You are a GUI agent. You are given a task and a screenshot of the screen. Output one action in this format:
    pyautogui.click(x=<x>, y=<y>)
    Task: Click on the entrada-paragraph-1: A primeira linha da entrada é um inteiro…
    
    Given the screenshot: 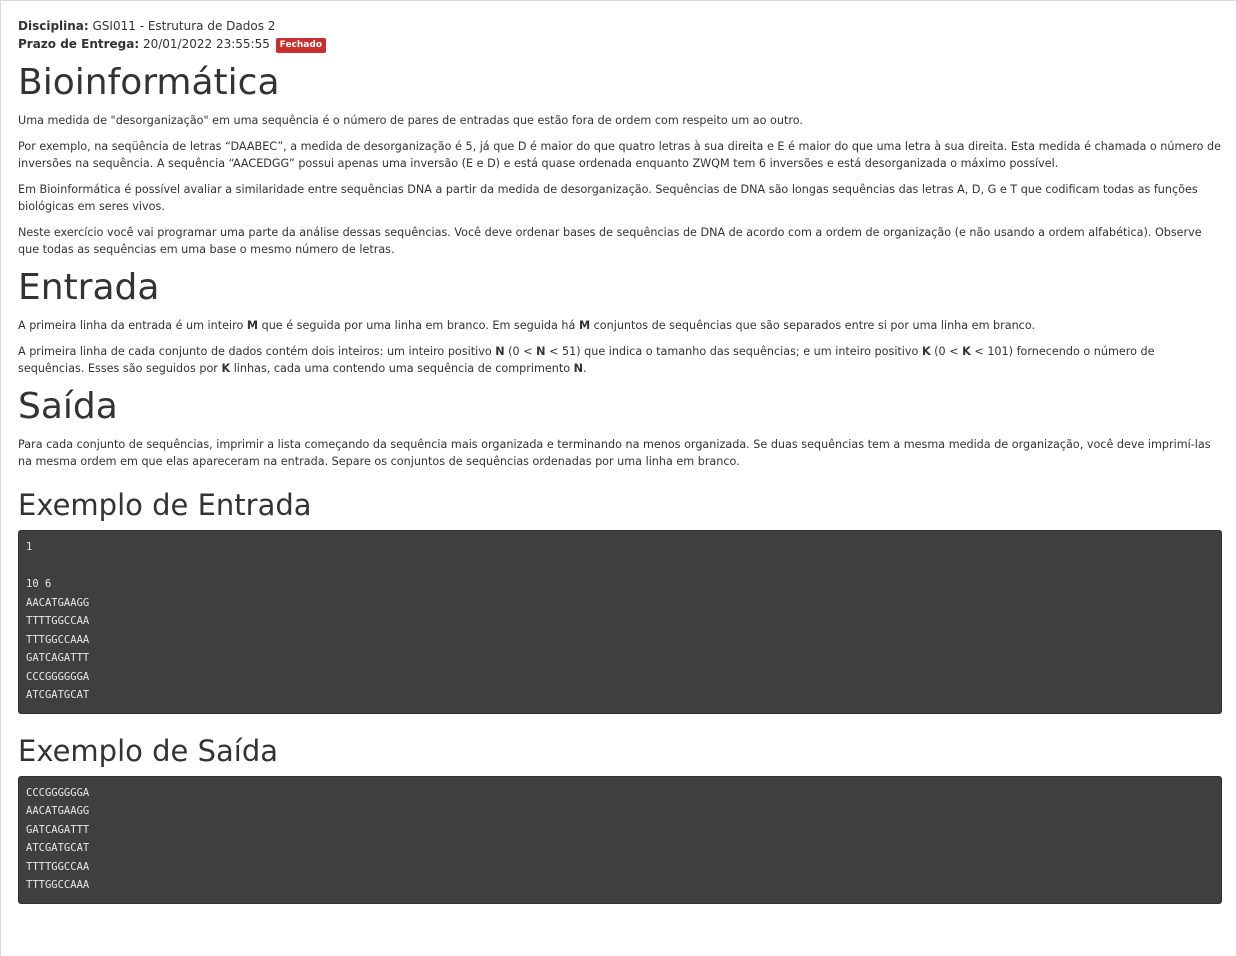 What is the action you would take?
    pyautogui.click(x=527, y=325)
    